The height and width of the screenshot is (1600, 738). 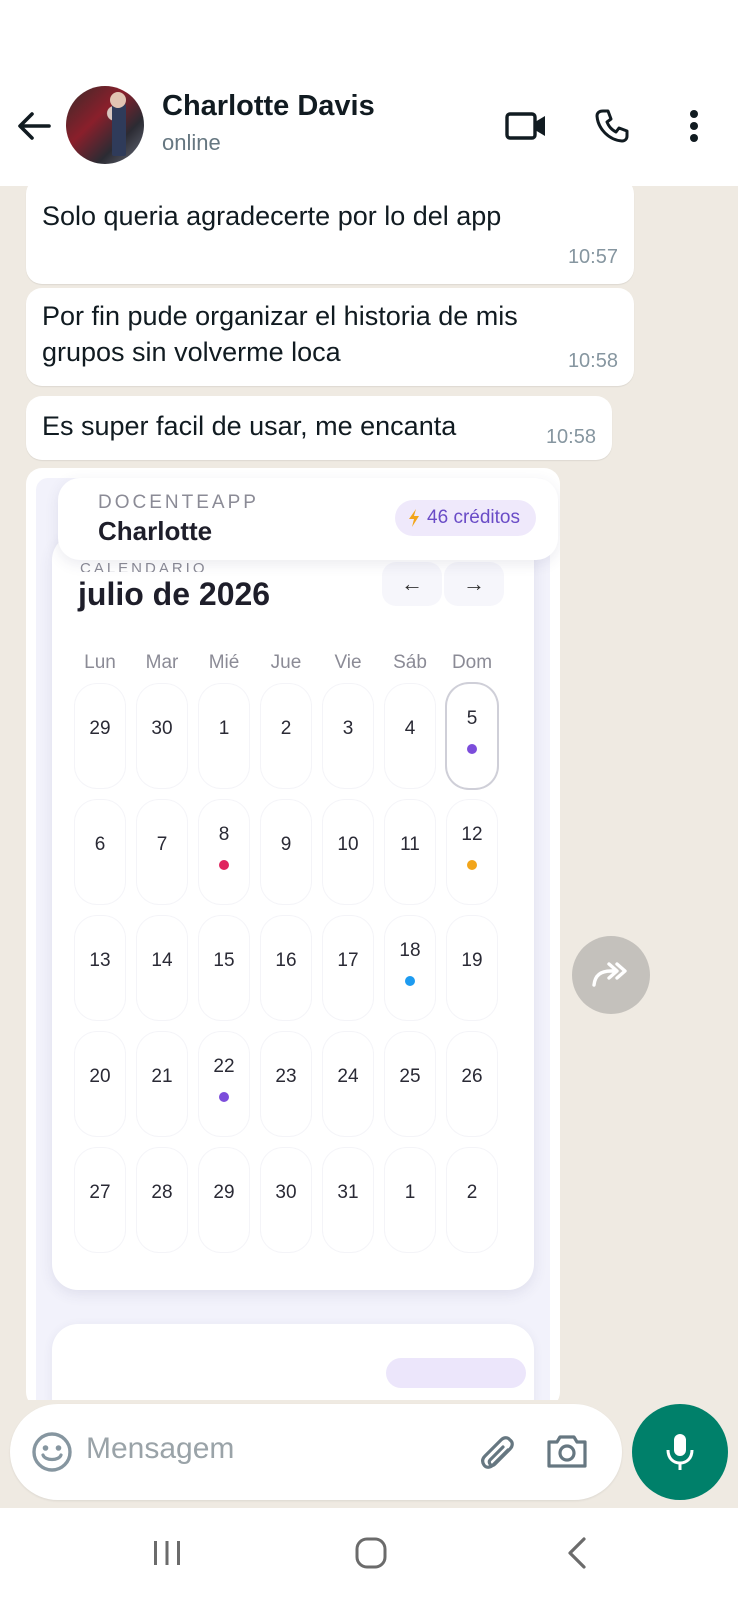 What do you see at coordinates (286, 662) in the screenshot?
I see `weekday-label: Jue` at bounding box center [286, 662].